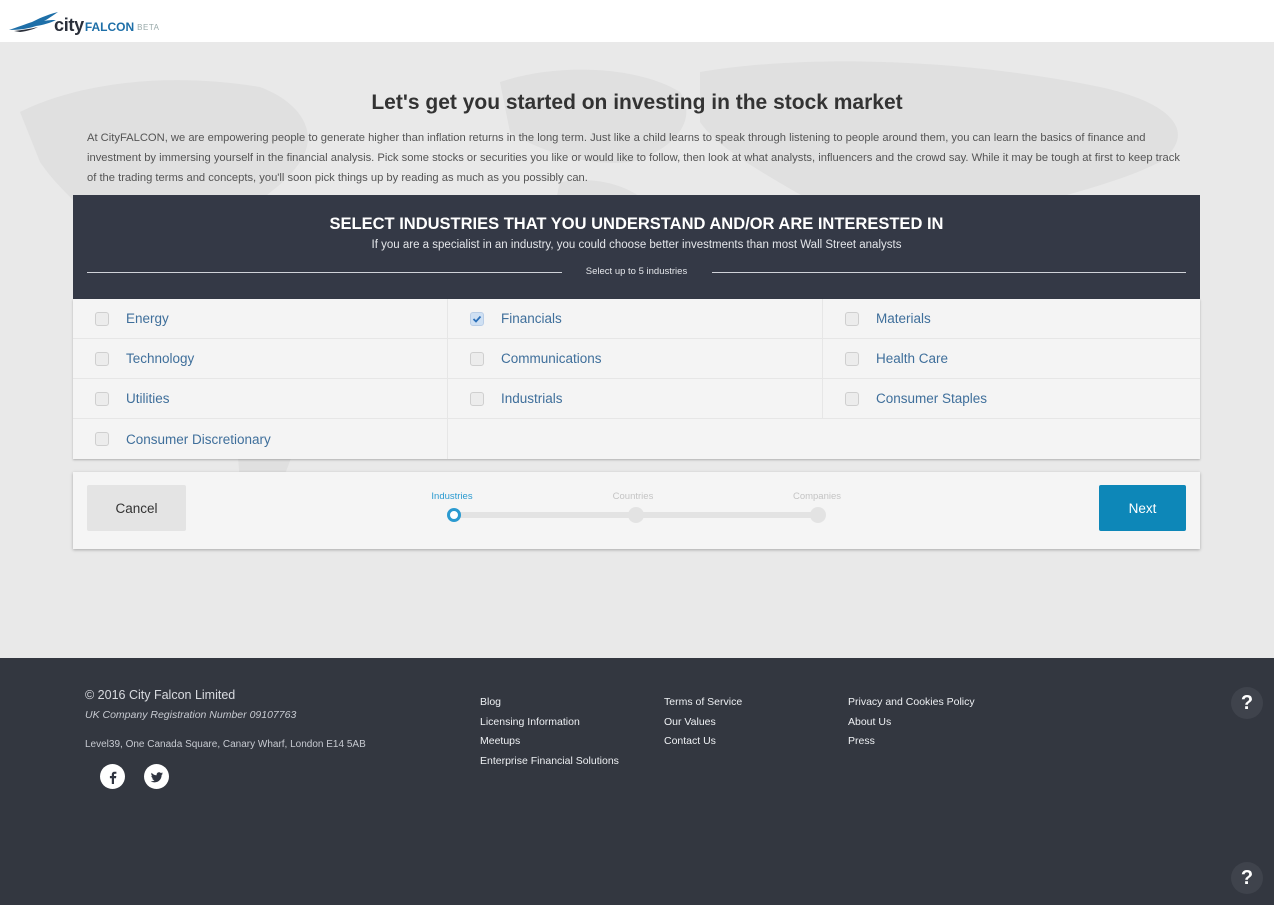 This screenshot has width=1274, height=905. What do you see at coordinates (633, 496) in the screenshot?
I see `step-label-countries: Countries` at bounding box center [633, 496].